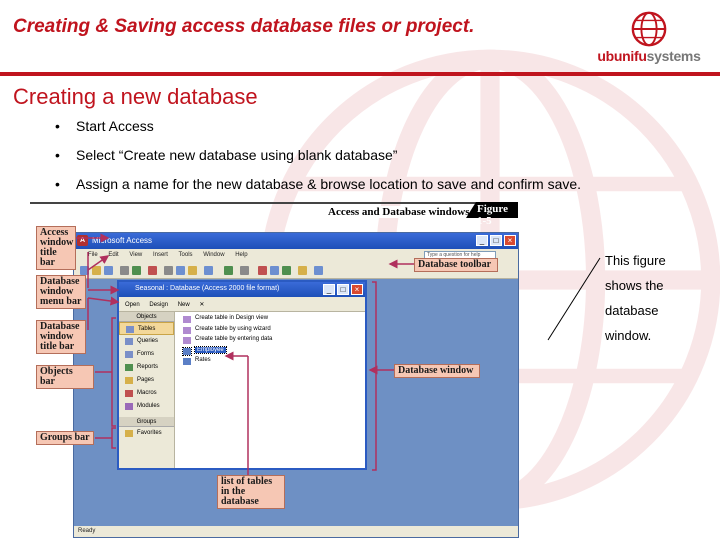 This screenshot has height=540, width=720. I want to click on cut-icon, so click(168, 270).